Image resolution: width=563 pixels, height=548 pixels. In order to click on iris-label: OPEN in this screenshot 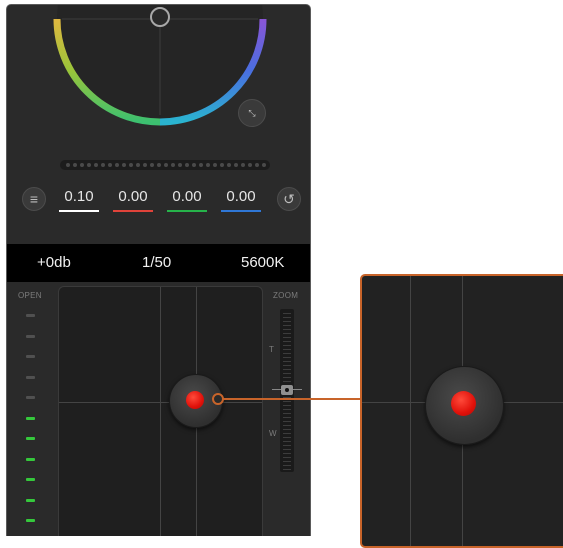, I will do `click(30, 295)`.